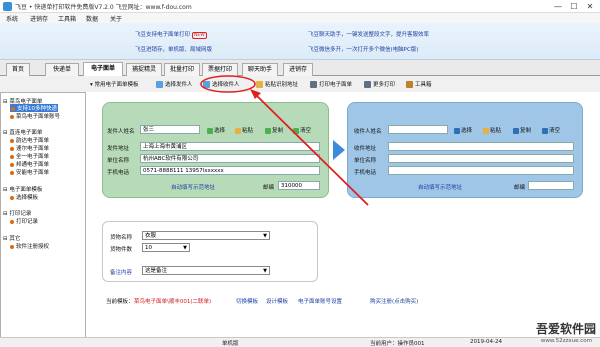  I want to click on tree-item-registration: 软件注册授权, so click(29, 246).